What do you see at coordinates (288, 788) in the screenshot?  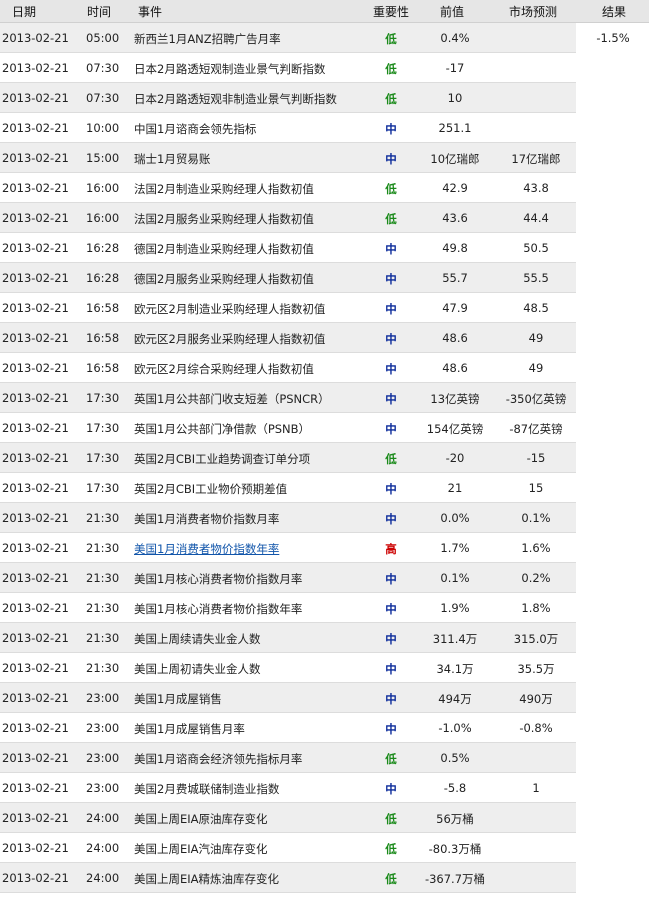 I see `table-row: 2013-02-21 23:00 美国2月费城联储制造业指数 中 -5.8 1` at bounding box center [288, 788].